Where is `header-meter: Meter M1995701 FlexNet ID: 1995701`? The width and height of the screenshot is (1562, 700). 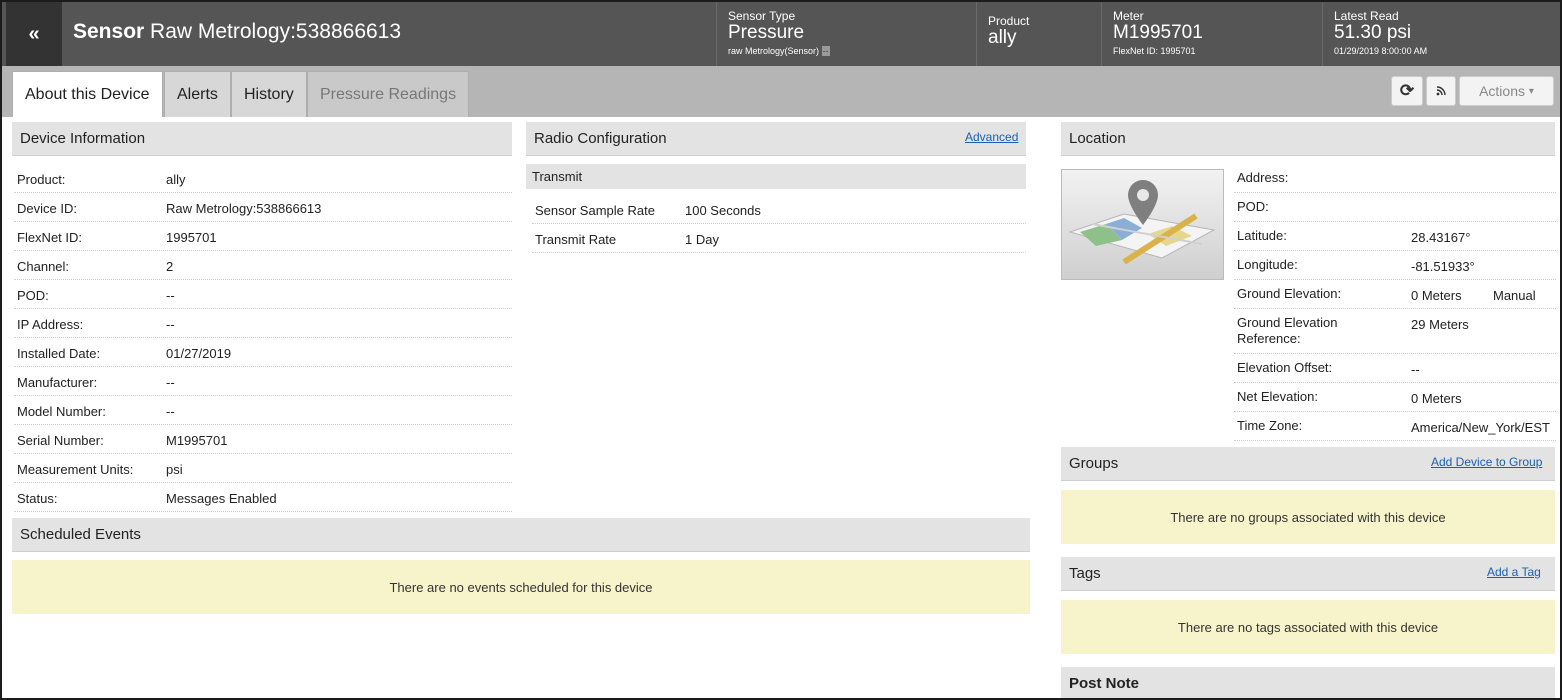
header-meter: Meter M1995701 FlexNet ID: 1995701 is located at coordinates (1211, 34).